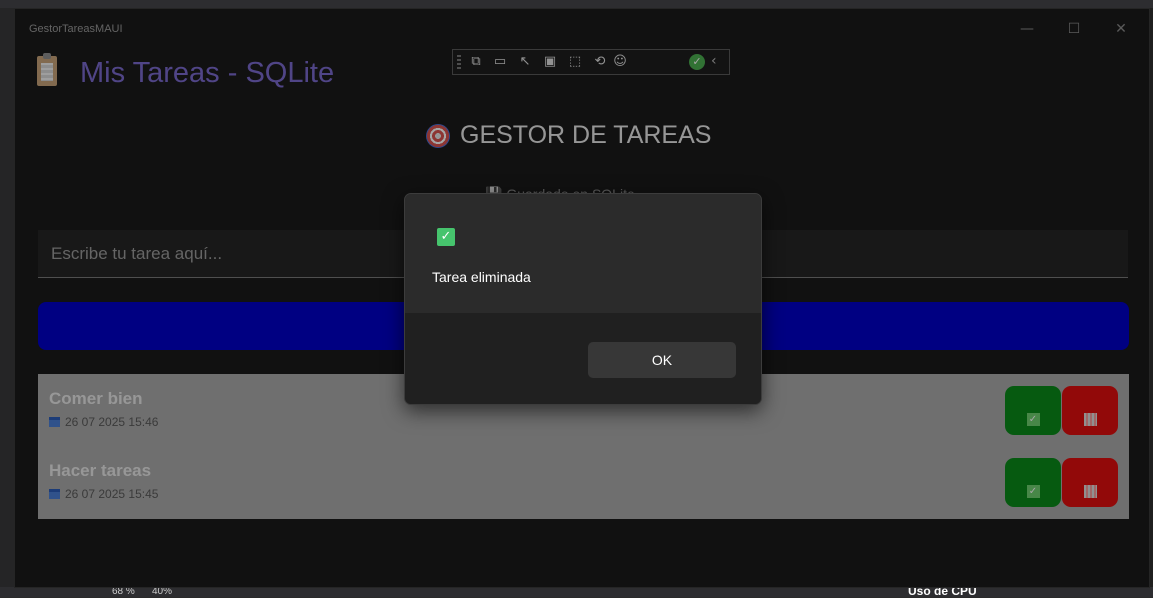 Image resolution: width=1153 pixels, height=598 pixels. Describe the element at coordinates (7, 298) in the screenshot. I see `ide-left-panel` at that location.